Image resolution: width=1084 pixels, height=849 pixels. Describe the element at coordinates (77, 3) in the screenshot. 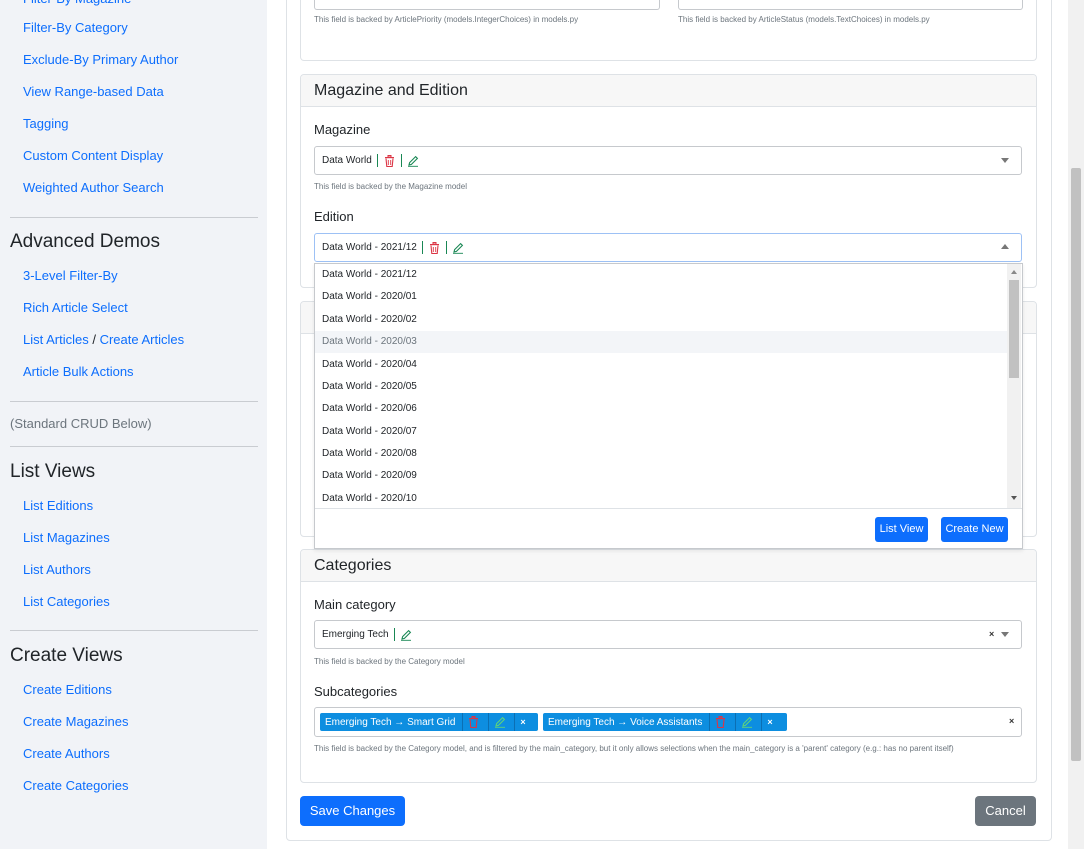

I see `sidebar-link-filter-by-magazine: Filter-By Magazine` at that location.